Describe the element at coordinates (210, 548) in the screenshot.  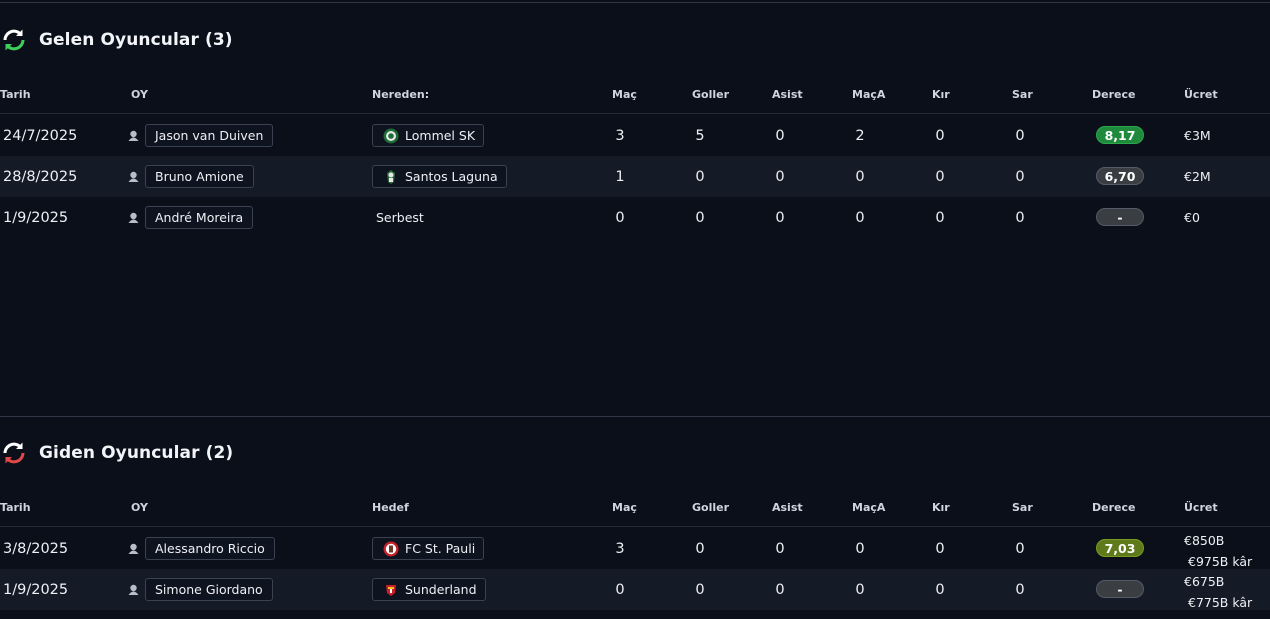
I see `player-name-link: Alessandro Riccio` at that location.